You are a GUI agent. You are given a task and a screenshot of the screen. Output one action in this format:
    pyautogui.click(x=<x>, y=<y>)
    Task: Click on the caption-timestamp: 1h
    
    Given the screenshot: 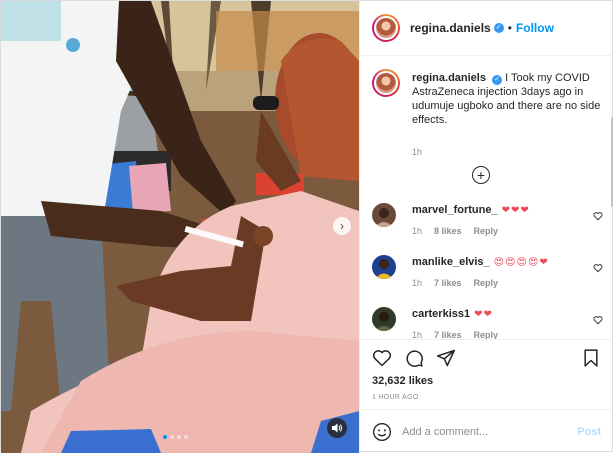 What is the action you would take?
    pyautogui.click(x=417, y=152)
    